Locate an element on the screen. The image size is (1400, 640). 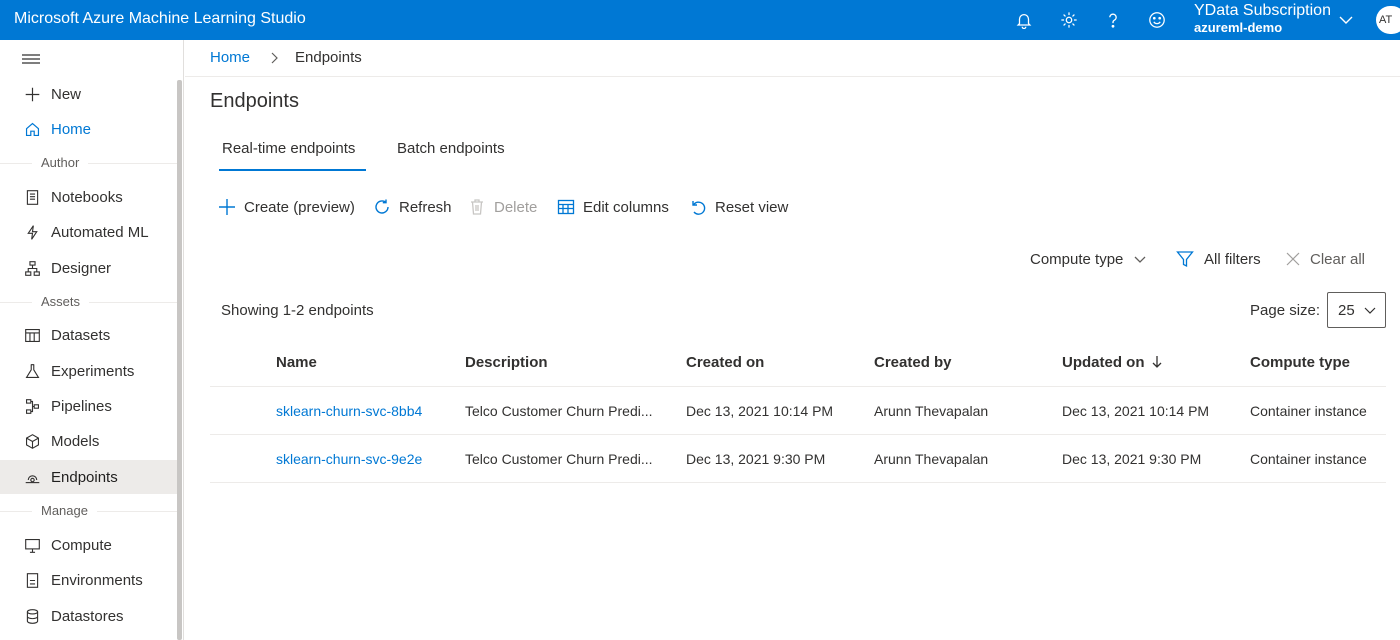
page-size-select: 25 is located at coordinates (1356, 310).